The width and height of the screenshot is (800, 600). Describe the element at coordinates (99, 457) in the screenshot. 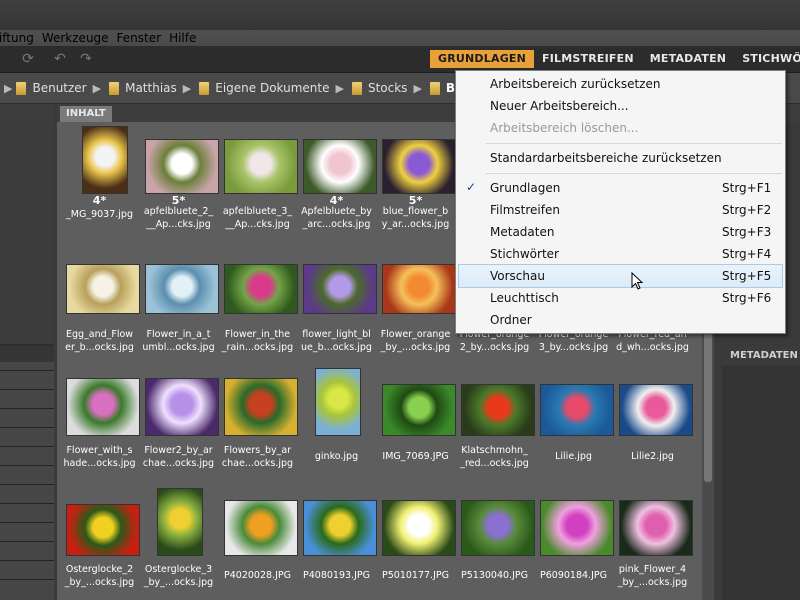

I see `thumbnail-filename: Flower_with_s hade...ocks.jpg` at that location.